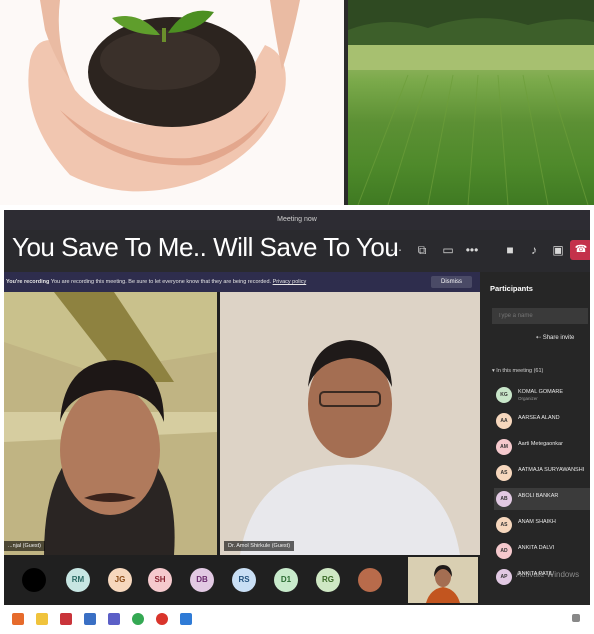 Image resolution: width=594 pixels, height=634 pixels. Describe the element at coordinates (202, 580) in the screenshot. I see `avatar: DB` at that location.